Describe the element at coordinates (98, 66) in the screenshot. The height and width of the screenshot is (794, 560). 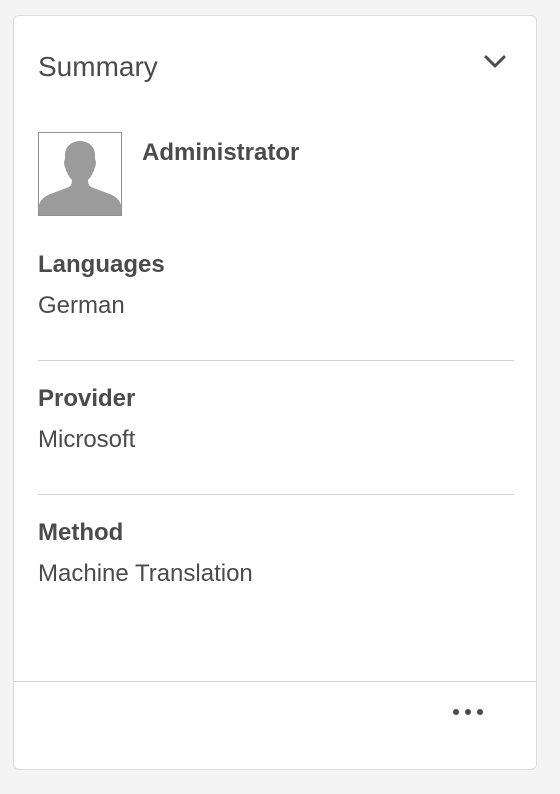
I see `card-title: Summary` at that location.